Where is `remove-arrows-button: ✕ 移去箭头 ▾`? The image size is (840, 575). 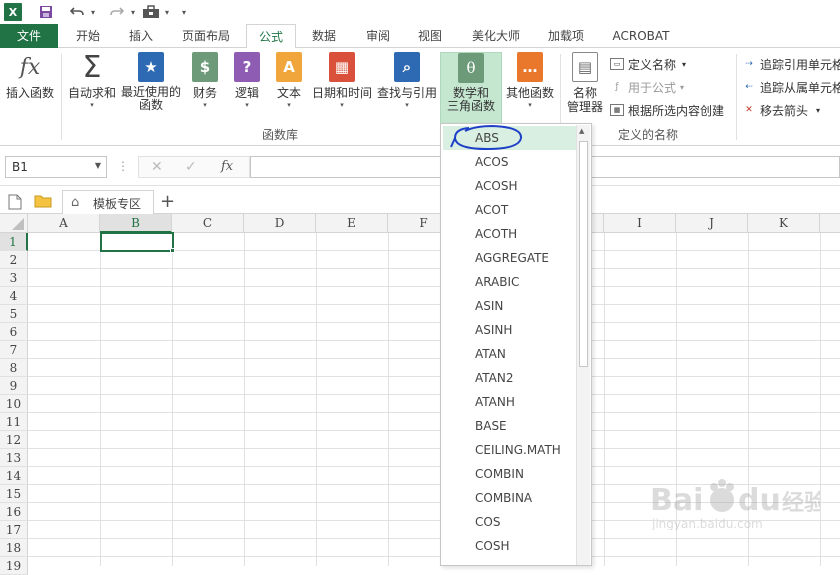
remove-arrows-button: ✕ 移去箭头 ▾ is located at coordinates (781, 110).